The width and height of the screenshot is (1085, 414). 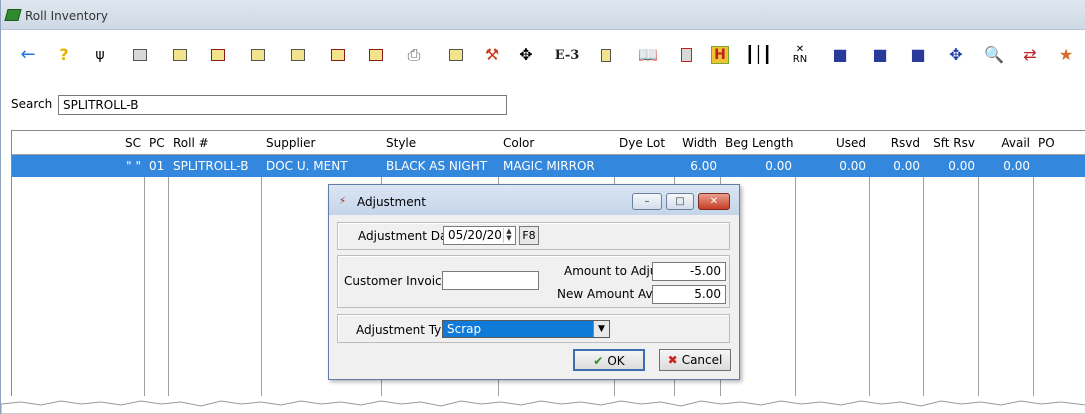 I want to click on date-group: Adjustment Date 05/20/20 ▲ ▼ F8, so click(x=533, y=236).